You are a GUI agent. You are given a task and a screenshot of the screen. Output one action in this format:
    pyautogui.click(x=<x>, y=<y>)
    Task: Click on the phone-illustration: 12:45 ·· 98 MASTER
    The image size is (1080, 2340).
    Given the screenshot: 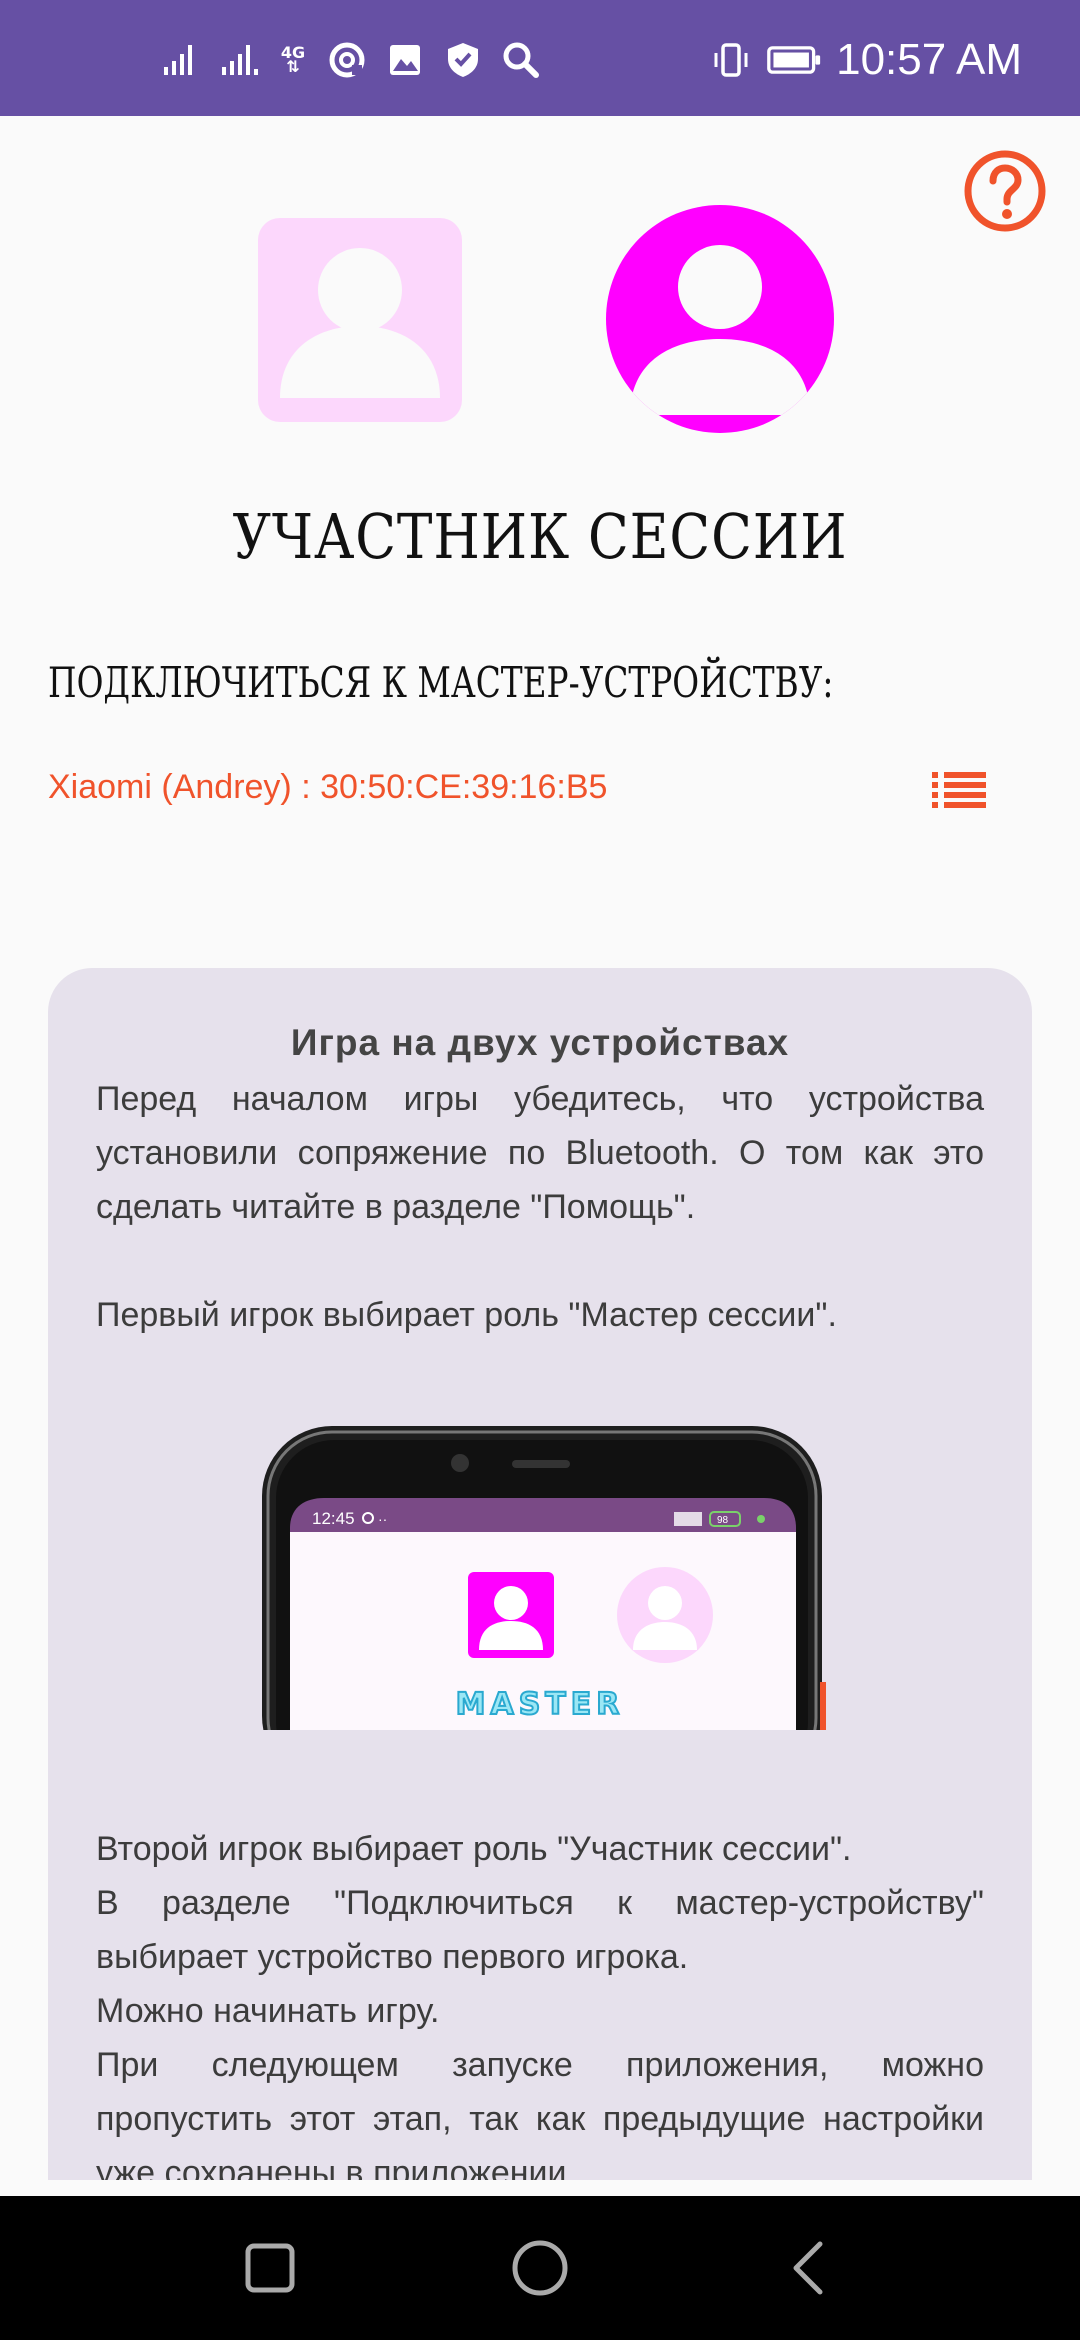 What is the action you would take?
    pyautogui.click(x=540, y=1574)
    